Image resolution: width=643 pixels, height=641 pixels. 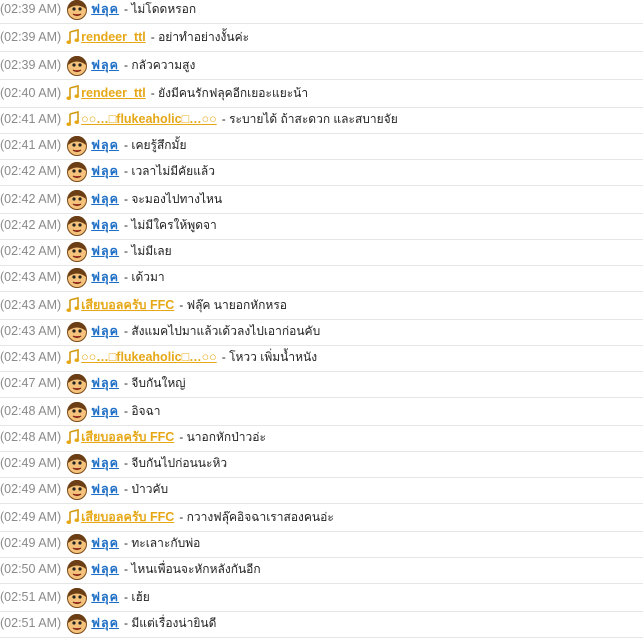 I want to click on message-text: - เคยรู้สึกมั้ย, so click(x=155, y=144).